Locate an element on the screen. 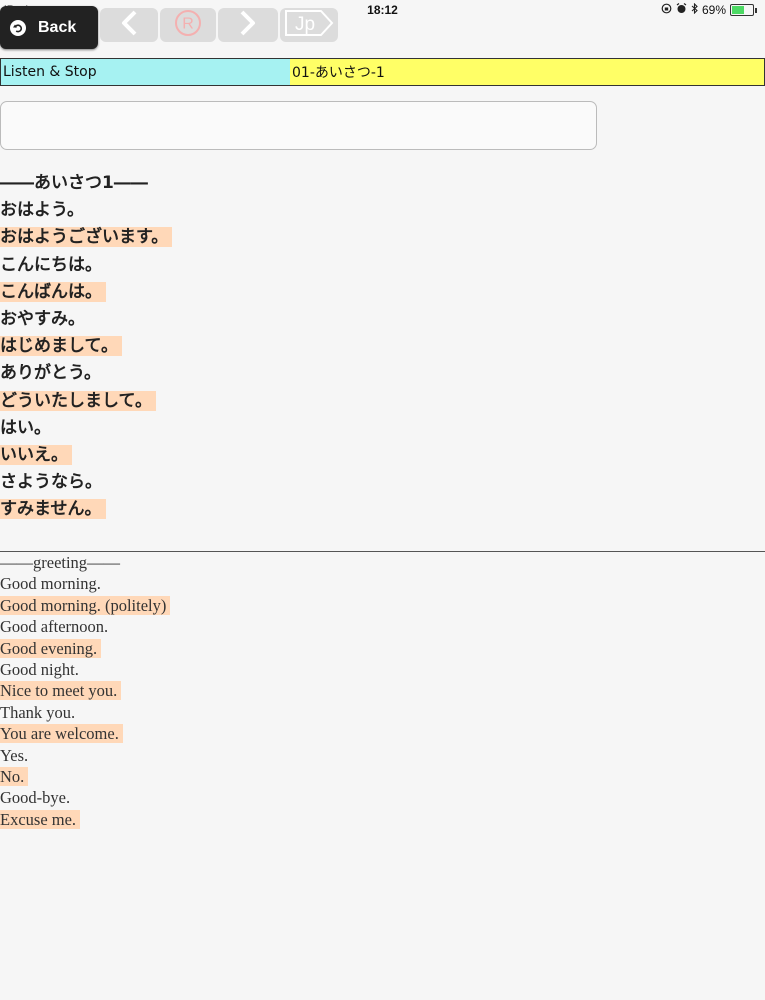 The image size is (765, 1000). record-button: R is located at coordinates (188, 25).